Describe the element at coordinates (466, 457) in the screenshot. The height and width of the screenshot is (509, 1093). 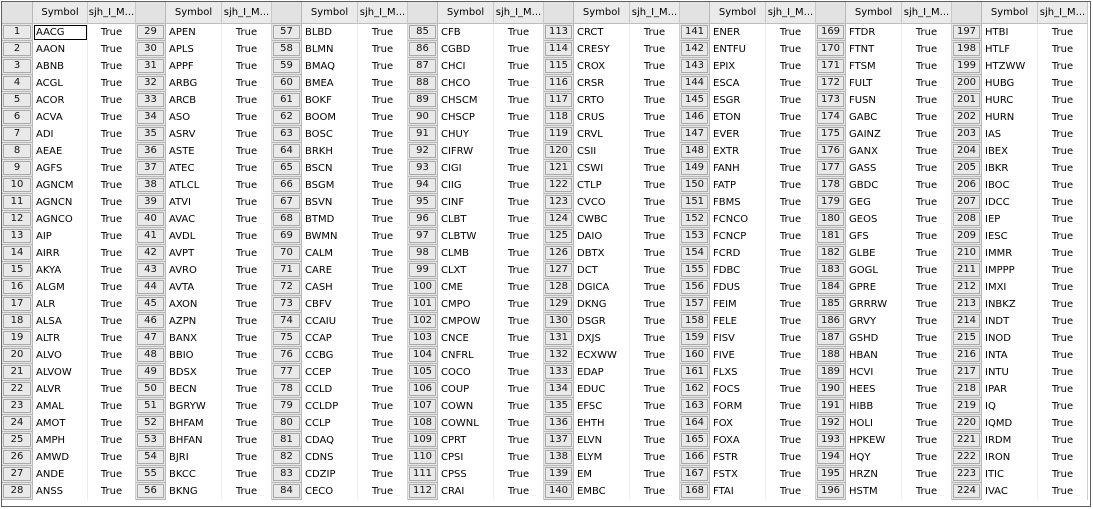
I see `symbol-cell: CPSI` at that location.